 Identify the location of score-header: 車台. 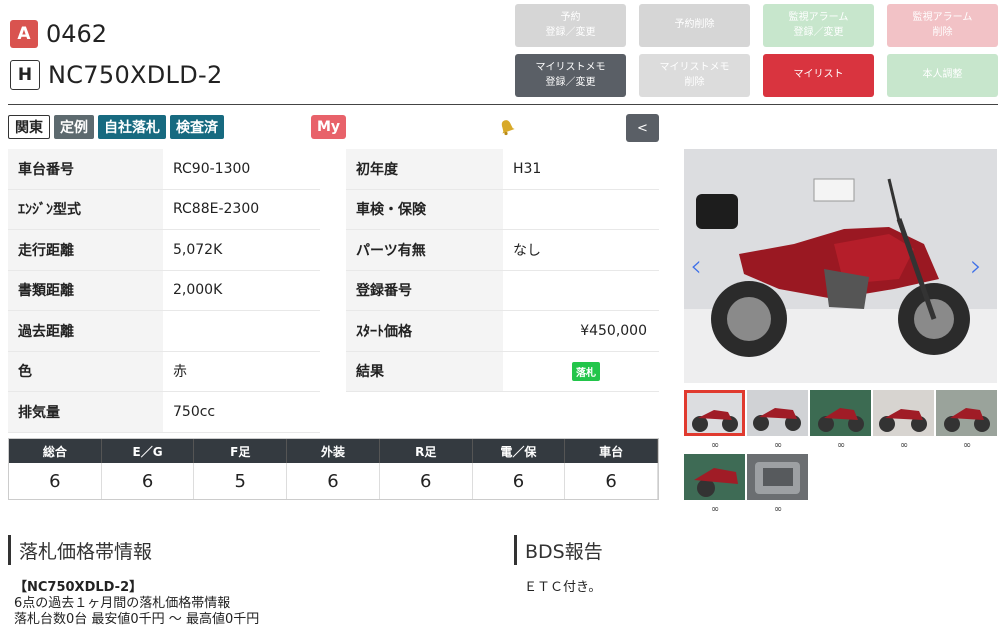
(611, 451).